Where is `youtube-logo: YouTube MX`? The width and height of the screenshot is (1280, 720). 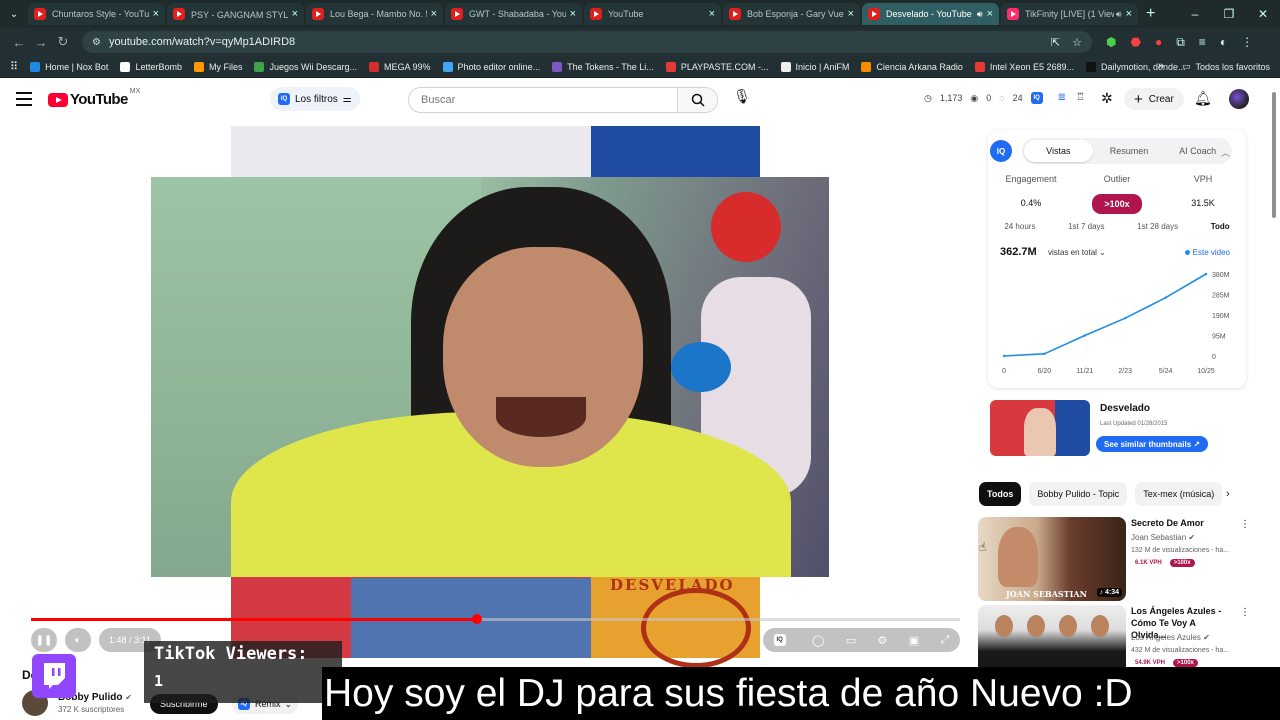
youtube-logo: YouTube MX is located at coordinates (94, 98).